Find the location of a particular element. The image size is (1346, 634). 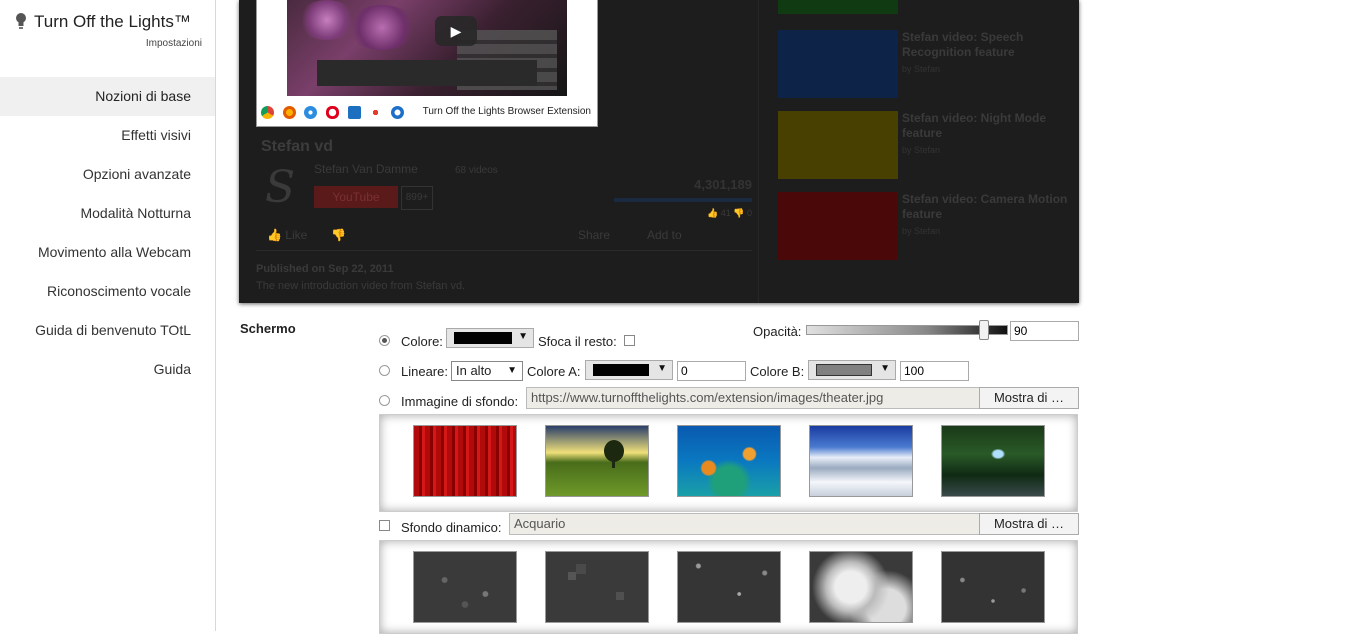

like-ratio-bar is located at coordinates (683, 200).